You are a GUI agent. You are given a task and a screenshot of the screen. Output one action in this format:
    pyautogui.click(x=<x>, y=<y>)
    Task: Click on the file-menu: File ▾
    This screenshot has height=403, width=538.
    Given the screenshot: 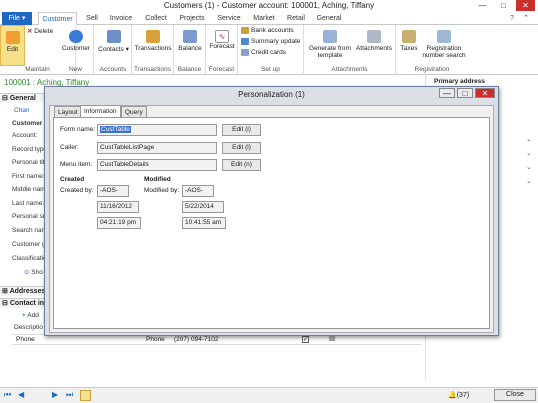 What is the action you would take?
    pyautogui.click(x=17, y=18)
    